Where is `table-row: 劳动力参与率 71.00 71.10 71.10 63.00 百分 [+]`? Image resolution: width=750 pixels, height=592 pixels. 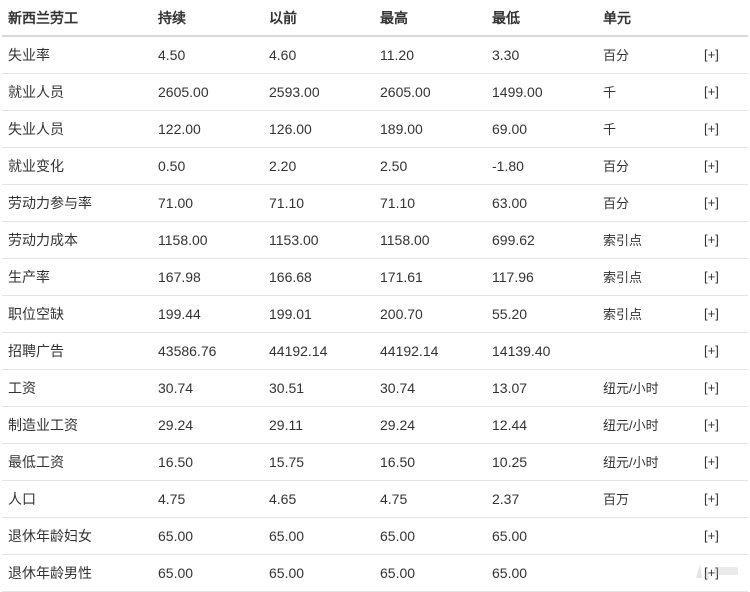 table-row: 劳动力参与率 71.00 71.10 71.10 63.00 百分 [+] is located at coordinates (375, 202).